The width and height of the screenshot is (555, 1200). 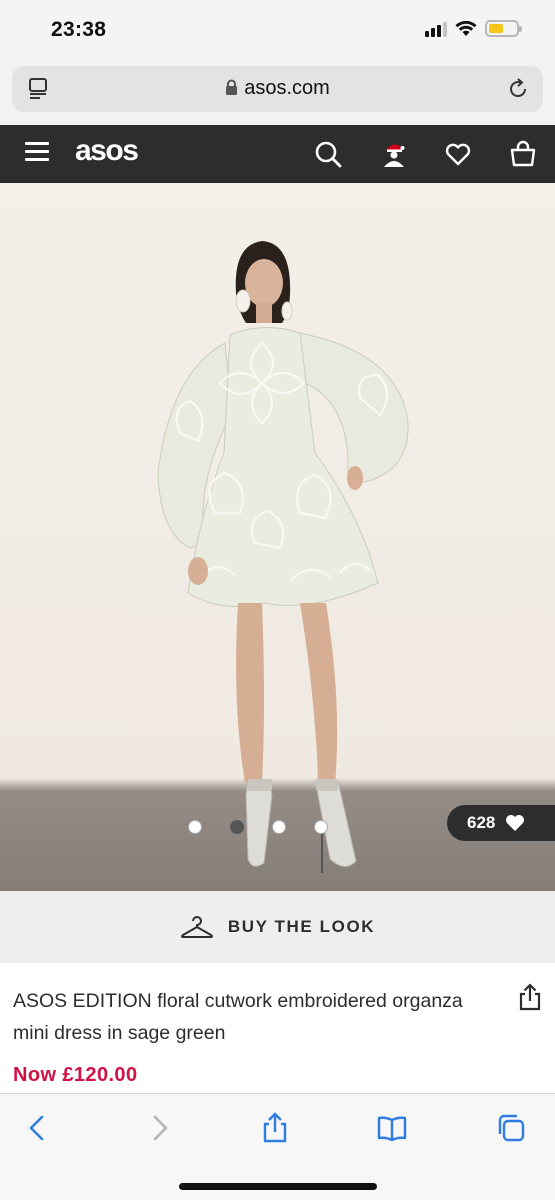 What do you see at coordinates (159, 1128) in the screenshot?
I see `forward-icon` at bounding box center [159, 1128].